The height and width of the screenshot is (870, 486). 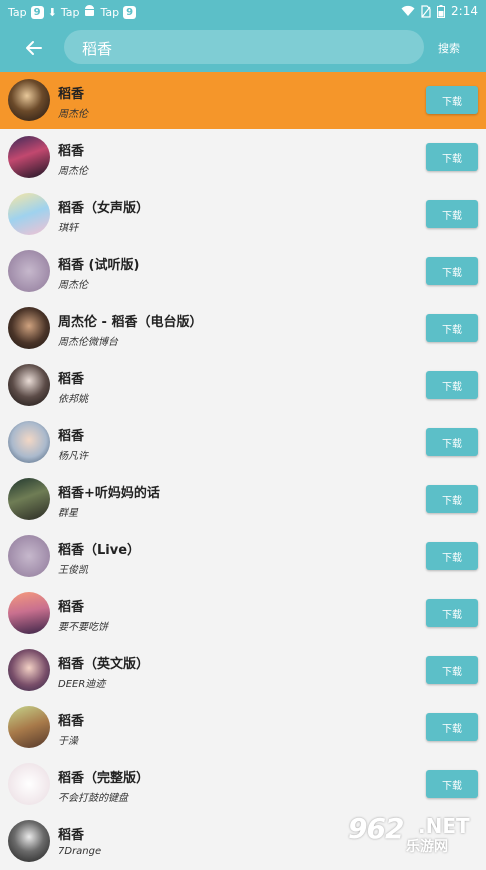 What do you see at coordinates (34, 48) in the screenshot?
I see `back-arrow-icon` at bounding box center [34, 48].